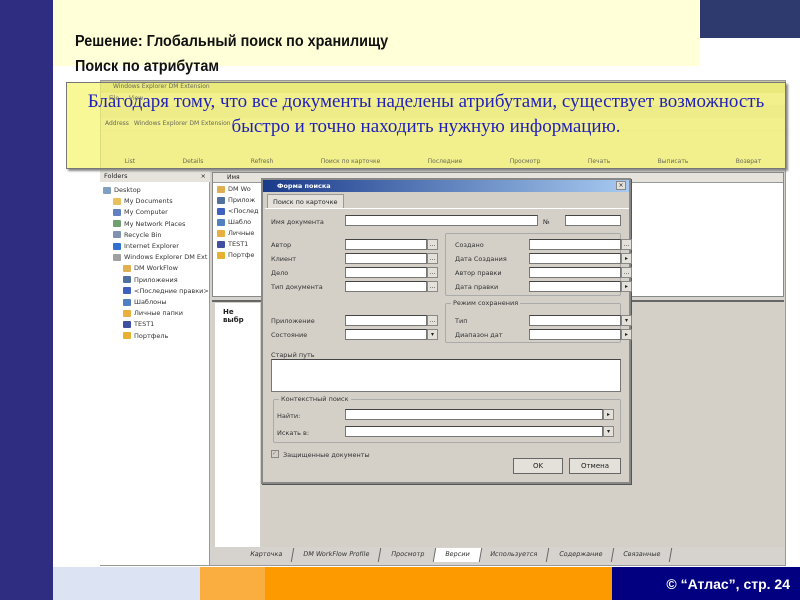  I want to click on tab-1: DM WorkFlow Profile, so click(337, 555).